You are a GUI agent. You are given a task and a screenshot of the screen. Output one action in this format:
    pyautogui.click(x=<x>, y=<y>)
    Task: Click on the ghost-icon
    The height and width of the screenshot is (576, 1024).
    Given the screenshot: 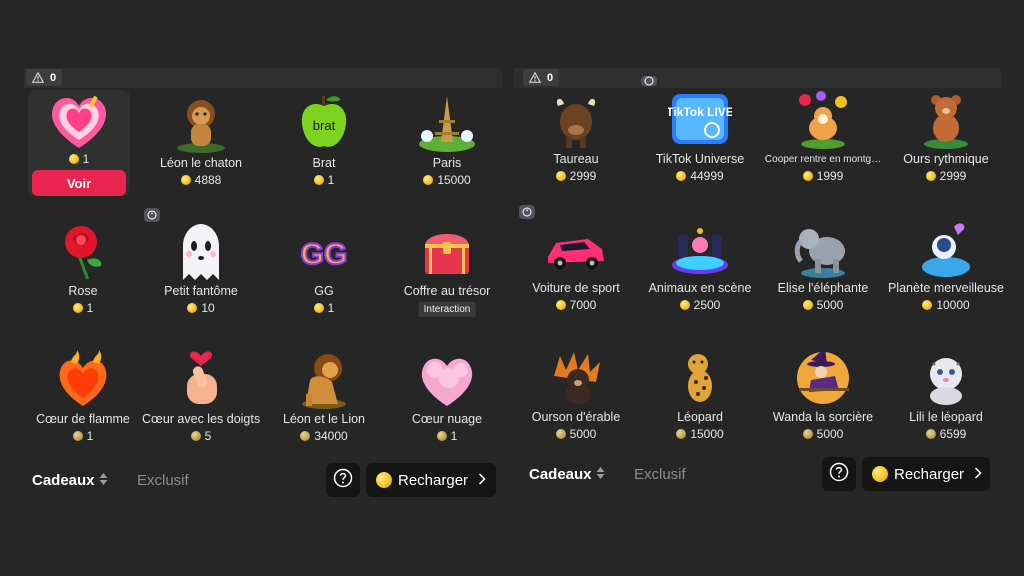 What is the action you would take?
    pyautogui.click(x=201, y=252)
    